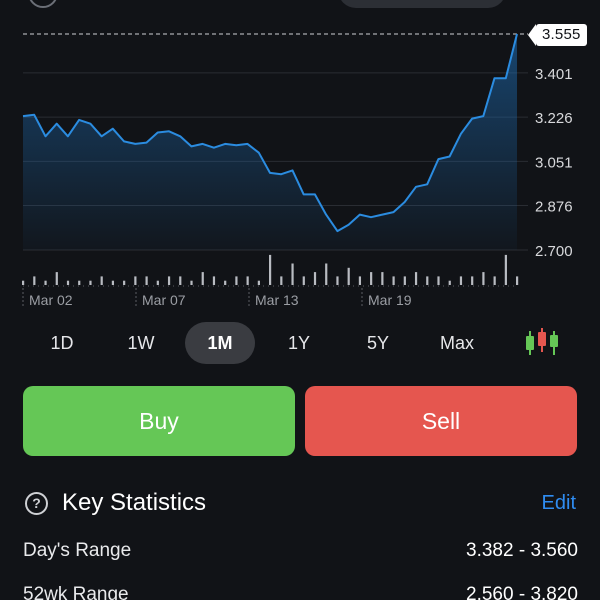 Image resolution: width=600 pixels, height=600 pixels. I want to click on time-range-selector: 1D 1W 1M 1Y 5Y Max, so click(300, 343).